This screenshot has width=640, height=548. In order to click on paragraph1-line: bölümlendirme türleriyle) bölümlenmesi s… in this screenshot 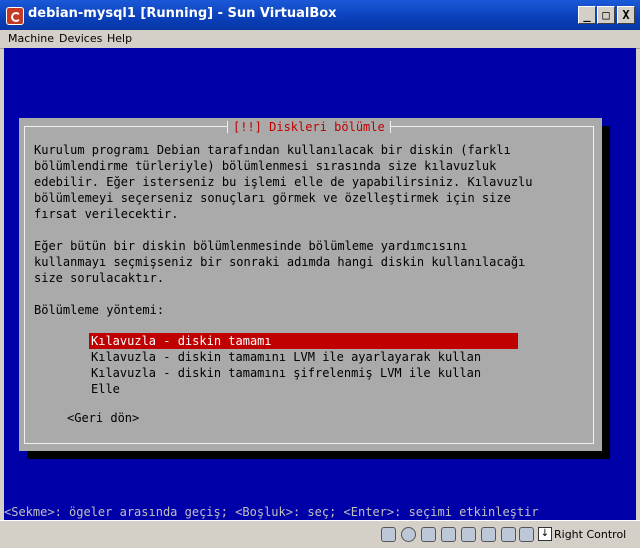, I will do `click(265, 166)`.